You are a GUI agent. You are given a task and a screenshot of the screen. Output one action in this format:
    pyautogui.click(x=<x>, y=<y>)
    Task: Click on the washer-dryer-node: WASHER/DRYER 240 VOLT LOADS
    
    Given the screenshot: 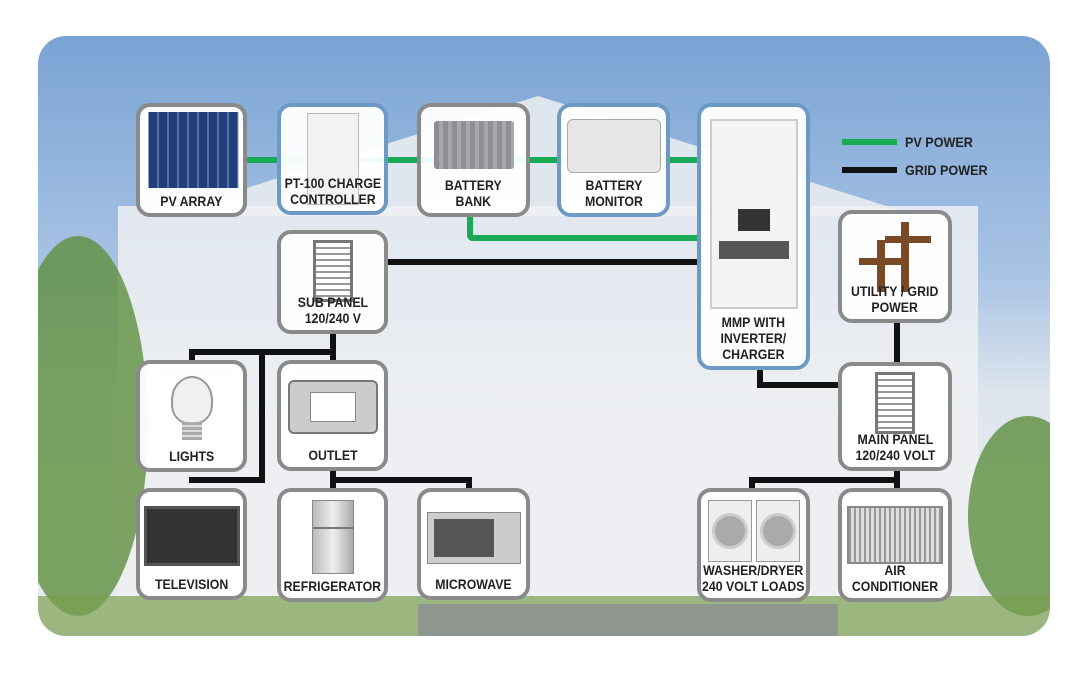 What is the action you would take?
    pyautogui.click(x=753, y=545)
    